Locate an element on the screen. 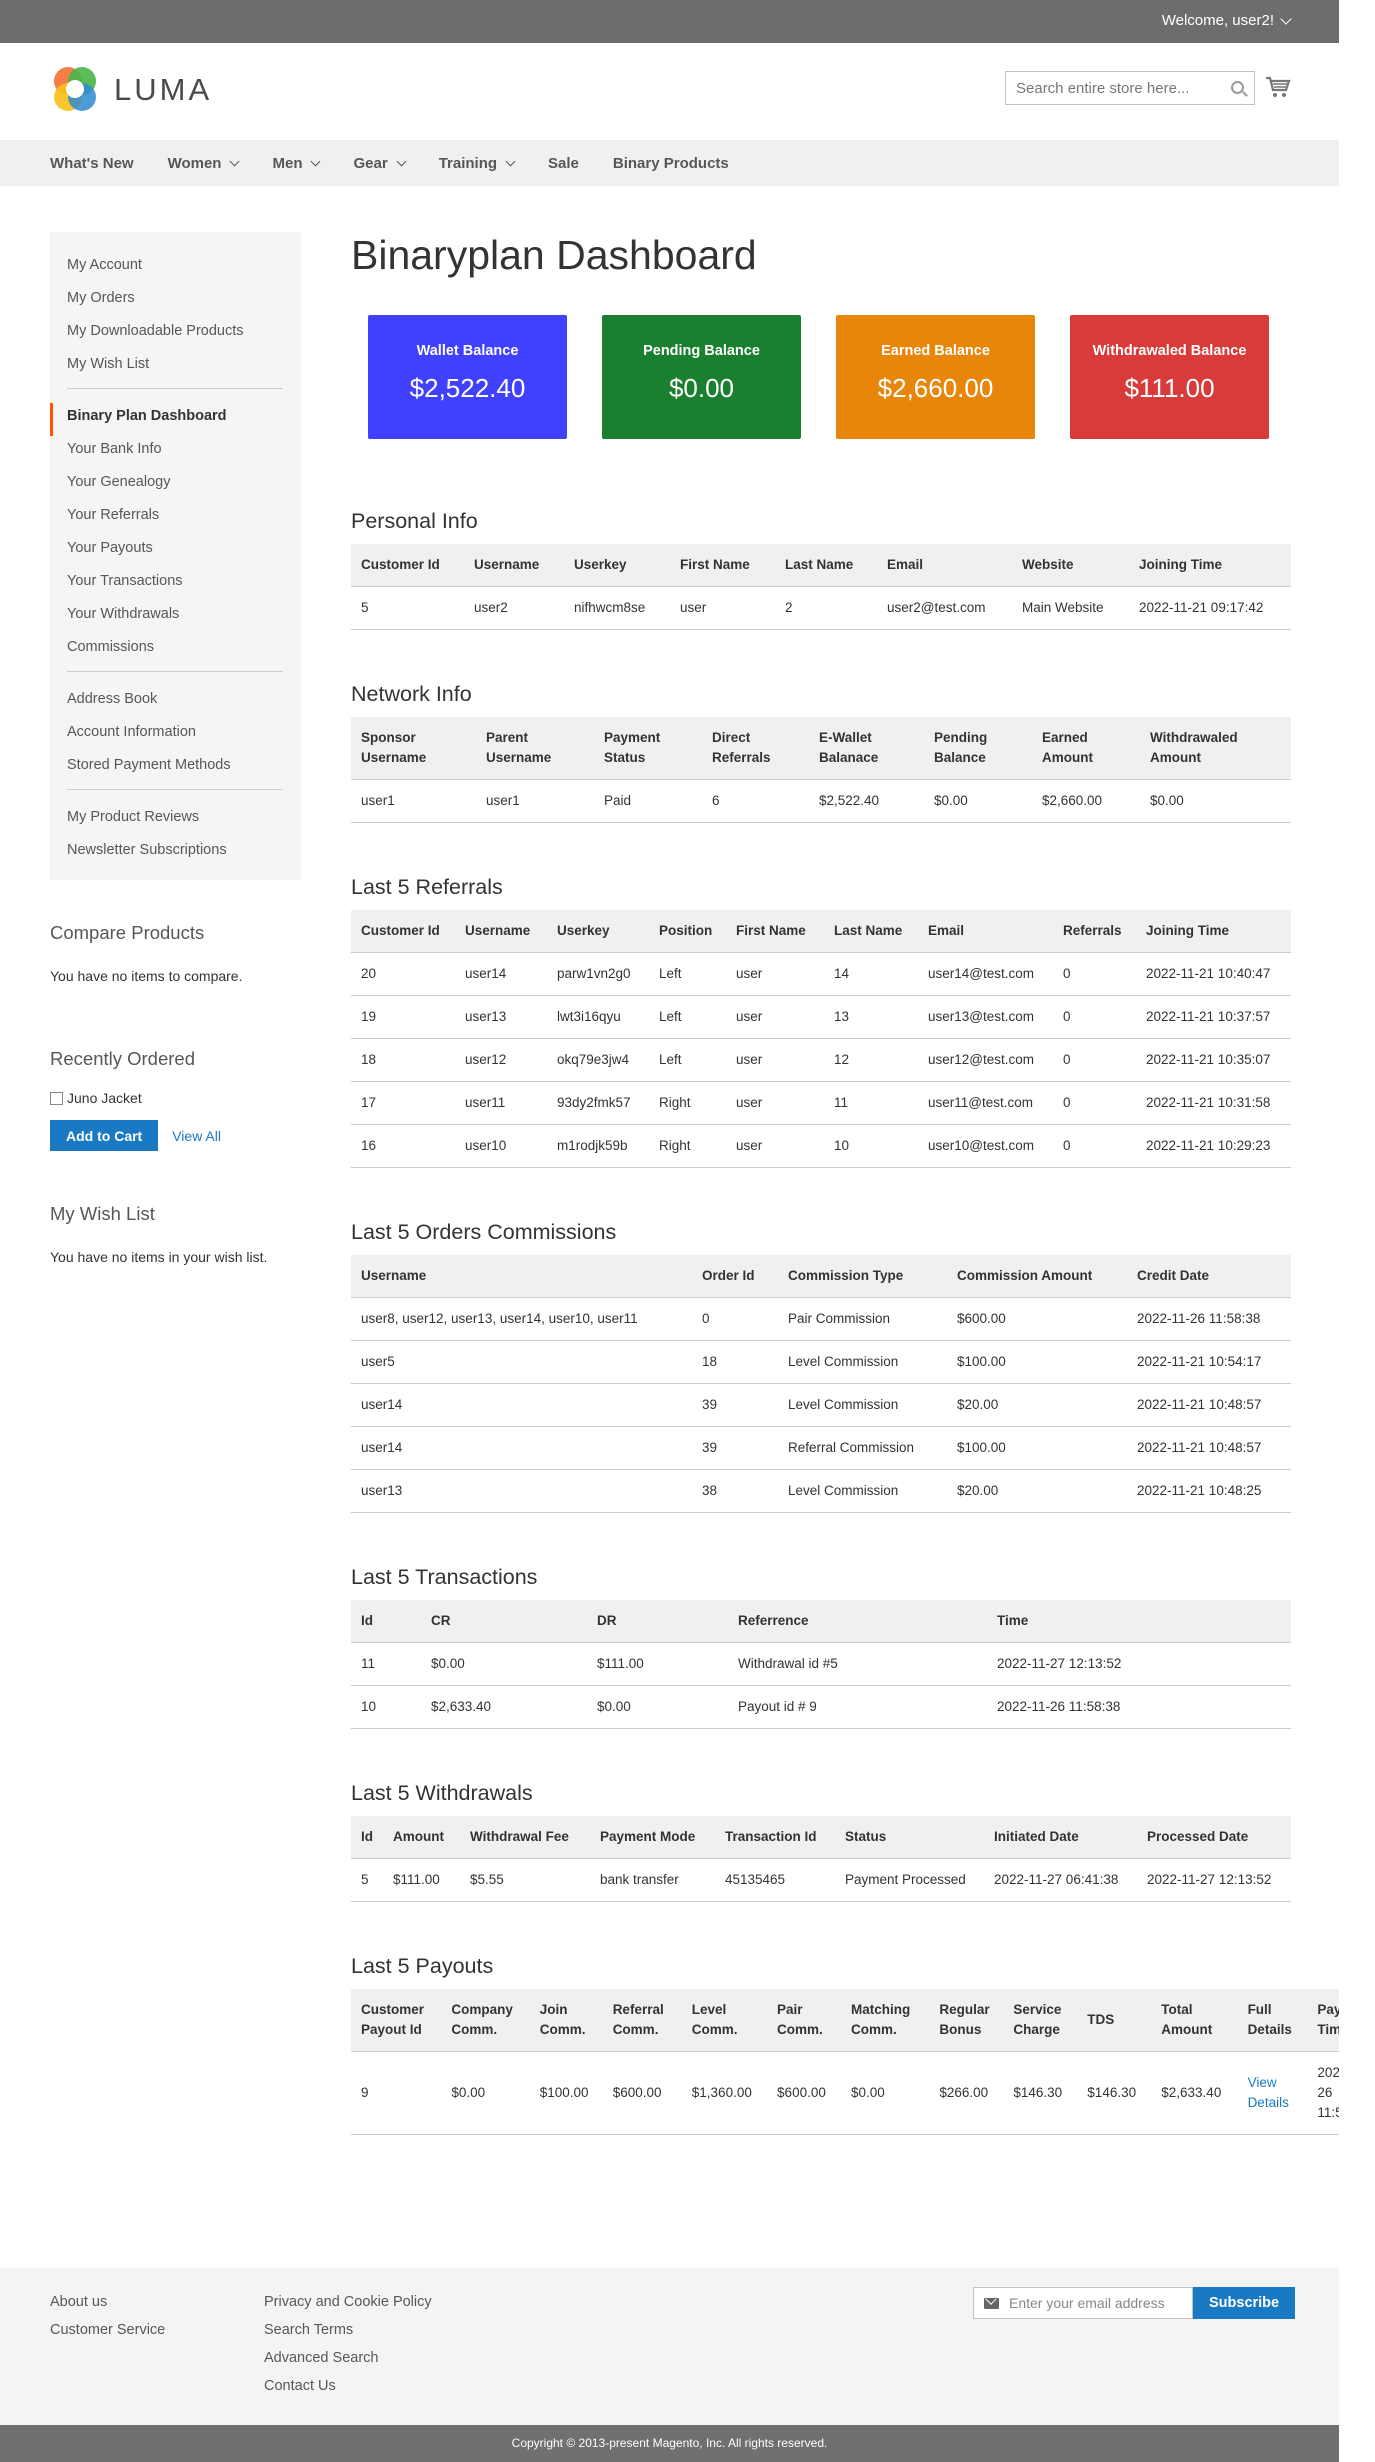 This screenshot has width=1375, height=2462. table-cell-joining-time: 2022-11-21 10:35:07 is located at coordinates (1213, 1060).